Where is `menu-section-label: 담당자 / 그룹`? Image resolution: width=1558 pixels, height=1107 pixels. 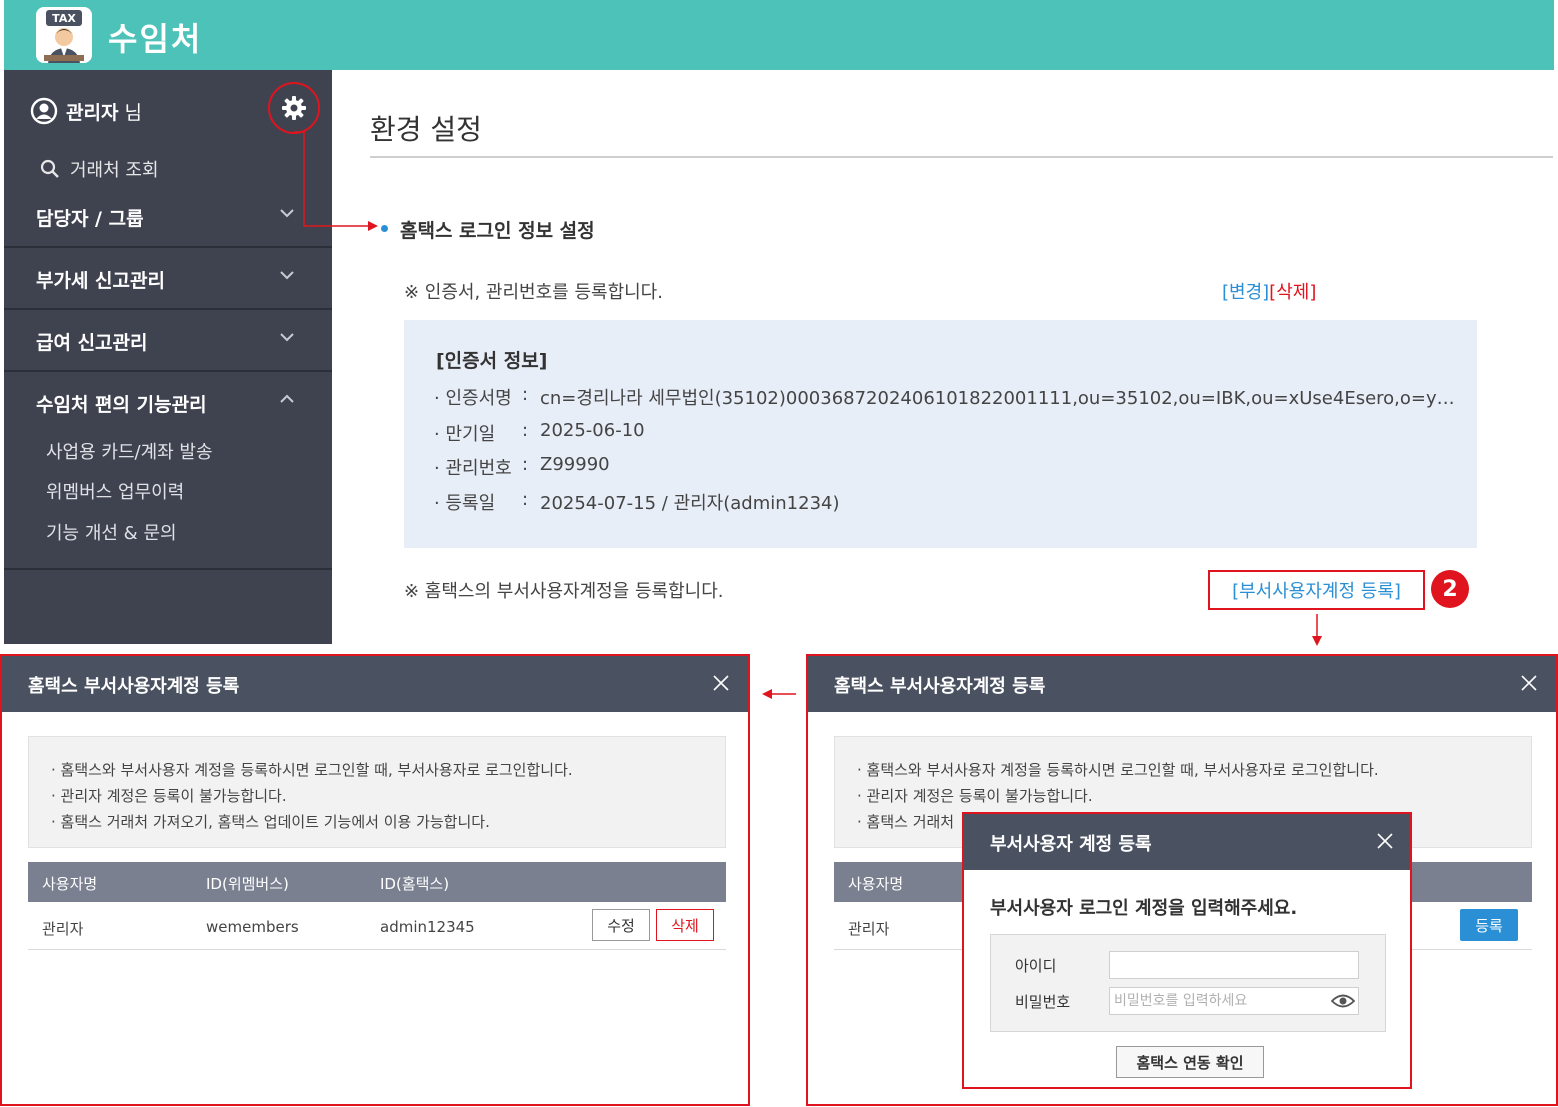 menu-section-label: 담당자 / 그룹 is located at coordinates (90, 219).